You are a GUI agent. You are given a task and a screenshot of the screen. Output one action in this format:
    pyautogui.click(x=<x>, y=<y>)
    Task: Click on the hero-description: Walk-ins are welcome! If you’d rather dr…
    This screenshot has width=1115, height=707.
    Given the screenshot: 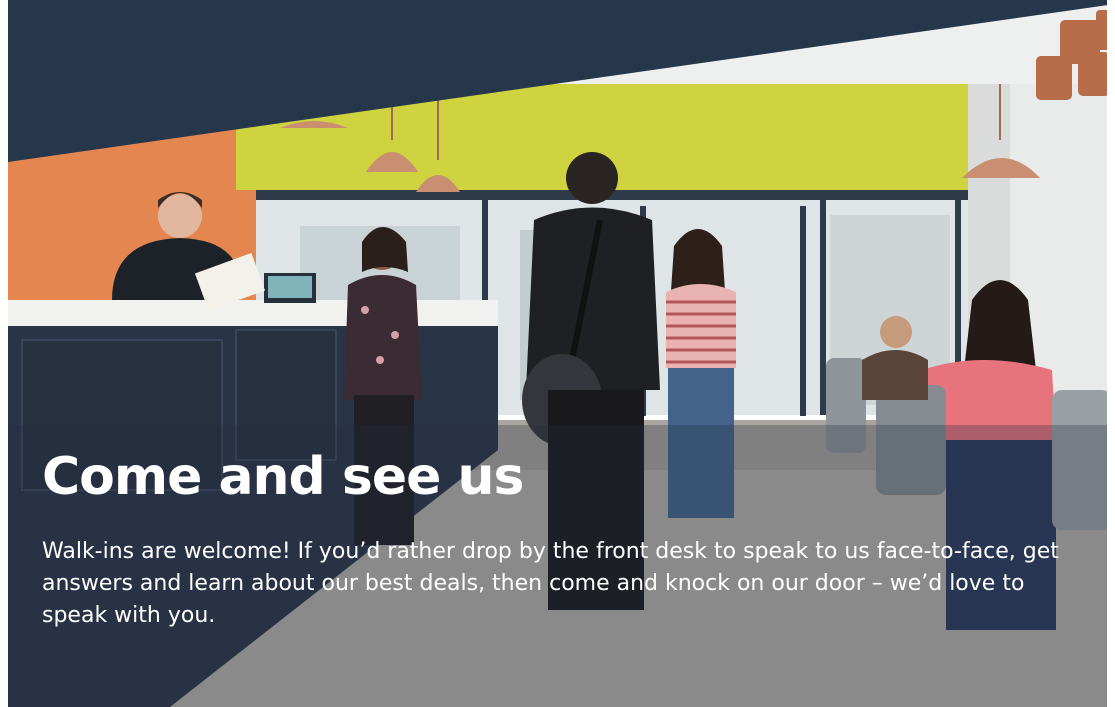 What is the action you would take?
    pyautogui.click(x=550, y=583)
    